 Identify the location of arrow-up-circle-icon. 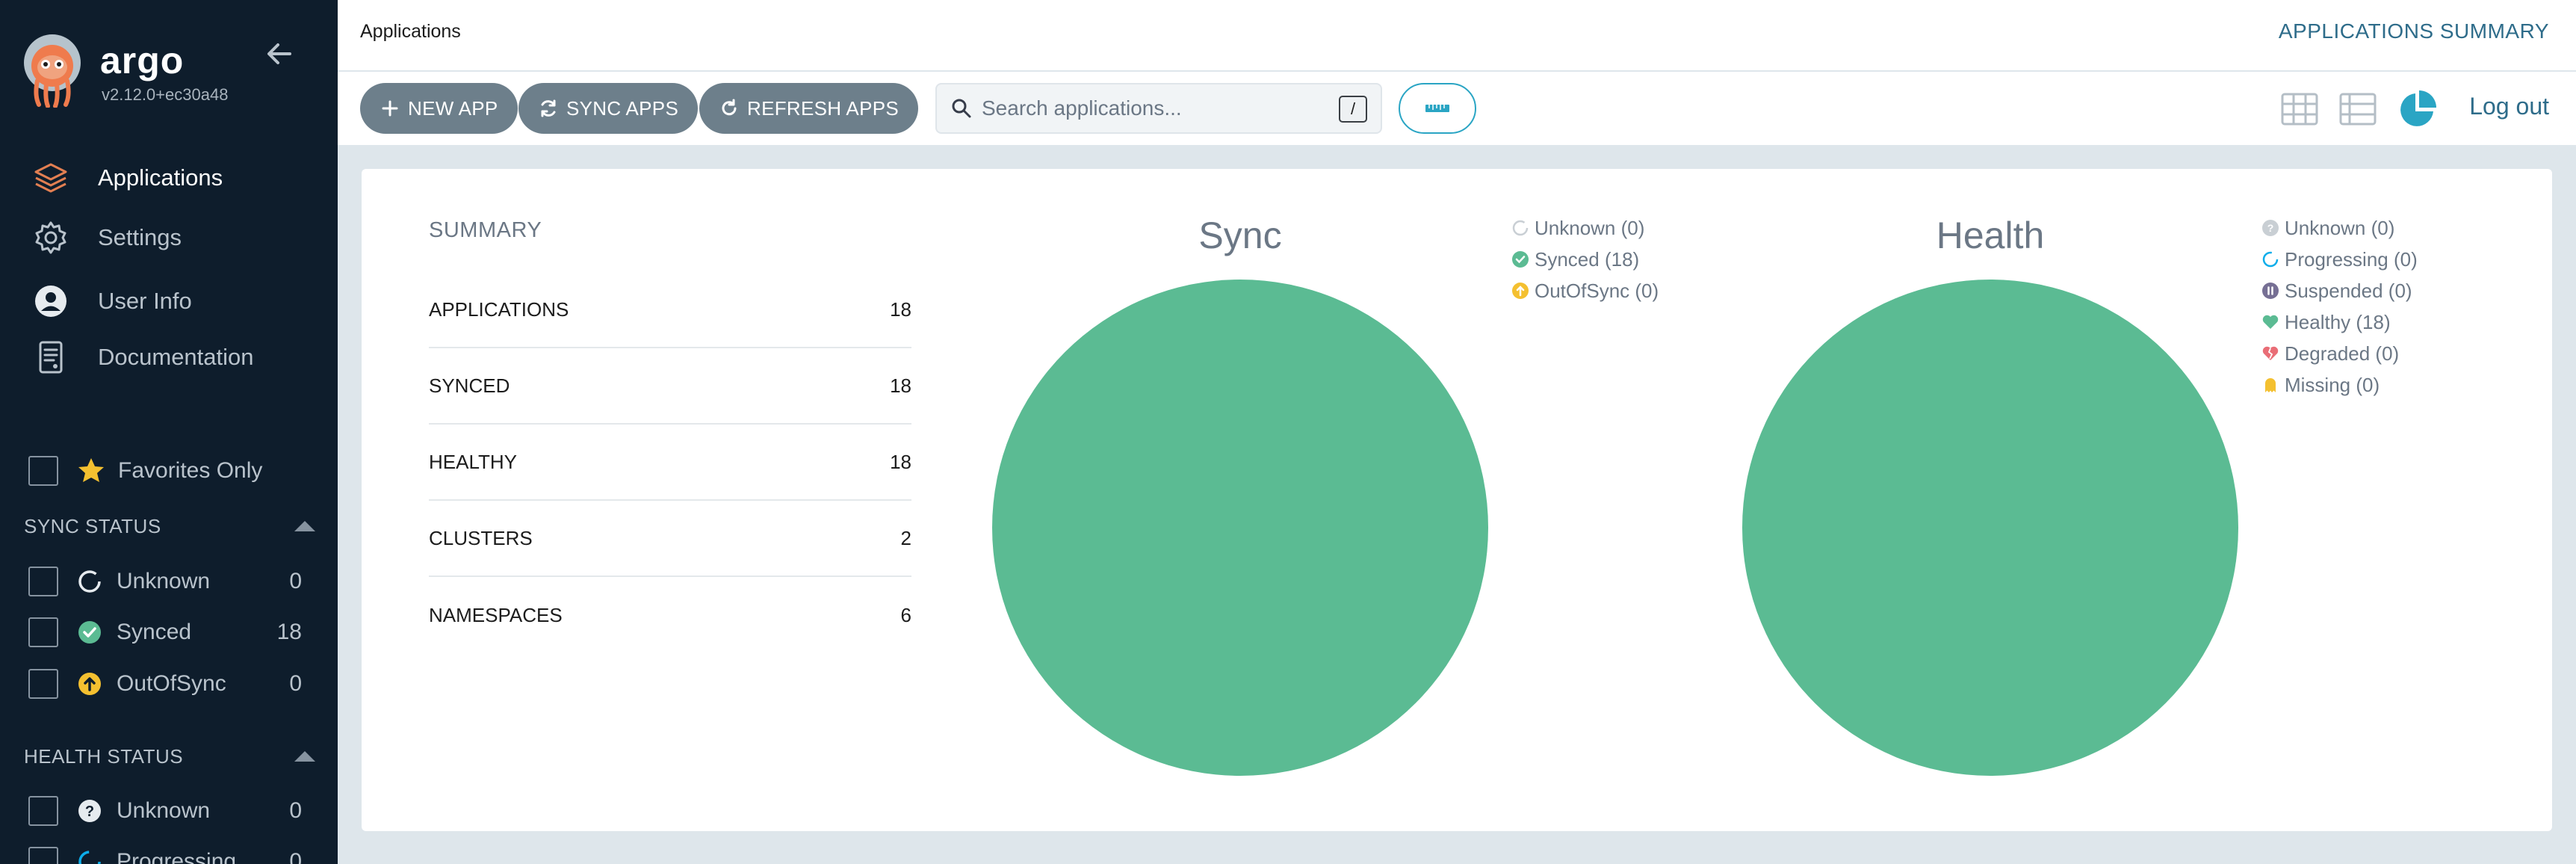
(1520, 290).